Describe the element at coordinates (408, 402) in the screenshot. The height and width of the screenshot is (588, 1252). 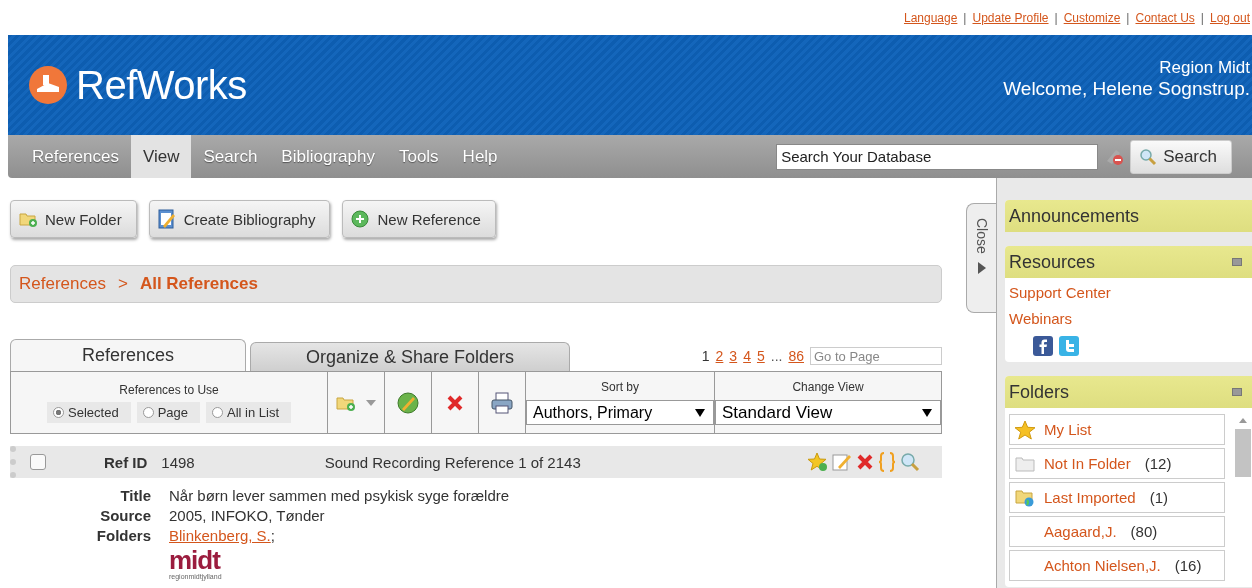
I see `globe-pencil-icon` at that location.